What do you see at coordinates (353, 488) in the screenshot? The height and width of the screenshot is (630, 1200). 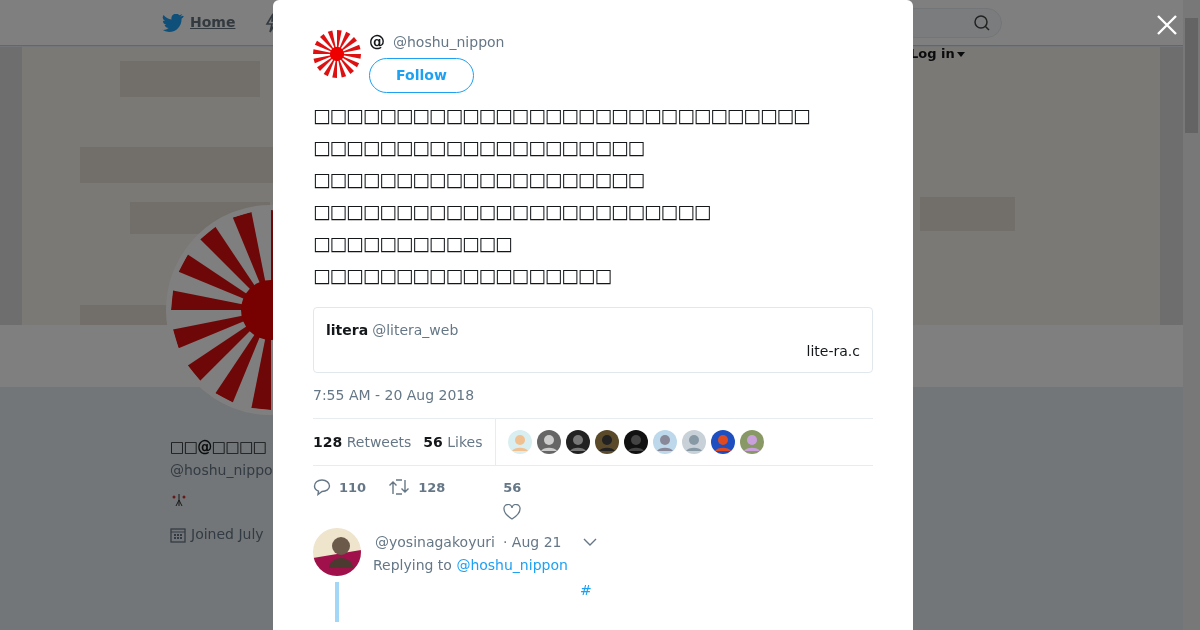 I see `reply-count: 110` at bounding box center [353, 488].